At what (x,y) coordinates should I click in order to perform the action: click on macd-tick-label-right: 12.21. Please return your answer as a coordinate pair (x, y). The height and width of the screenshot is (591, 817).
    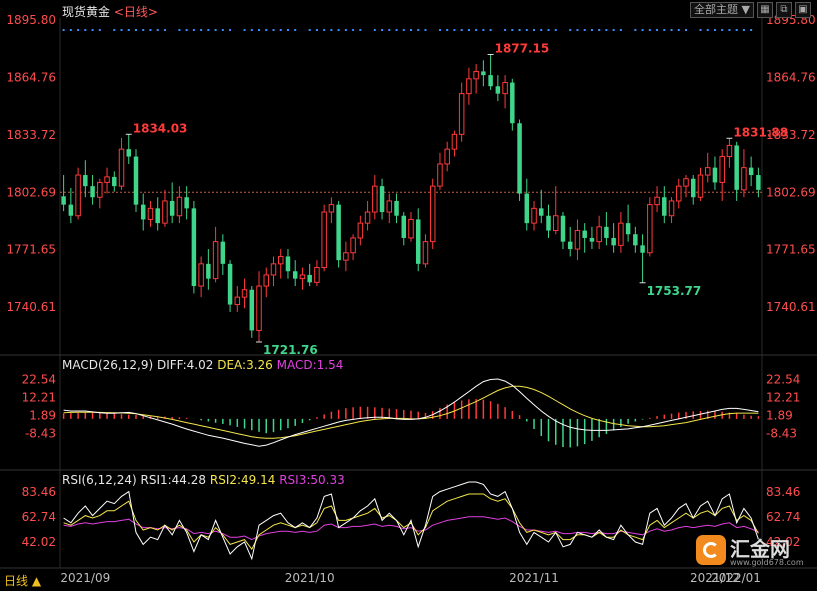
    Looking at the image, I should click on (783, 398).